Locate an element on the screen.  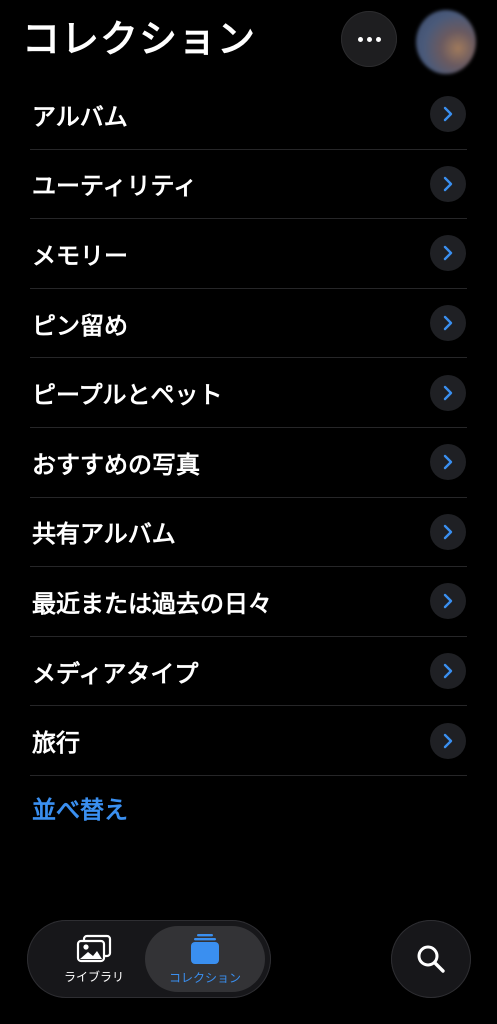
tab-collection-label: コレクション is located at coordinates (204, 977).